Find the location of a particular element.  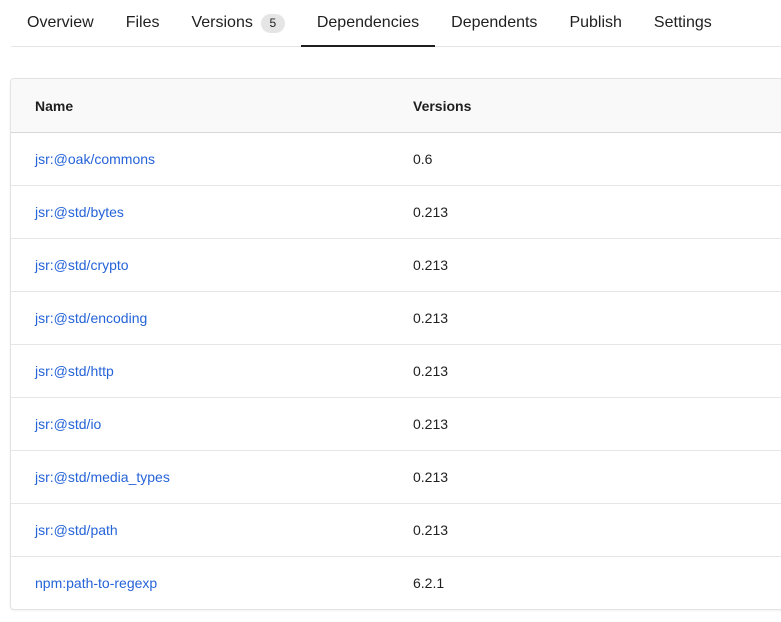

dependency-version: 6.2.1 is located at coordinates (429, 583).